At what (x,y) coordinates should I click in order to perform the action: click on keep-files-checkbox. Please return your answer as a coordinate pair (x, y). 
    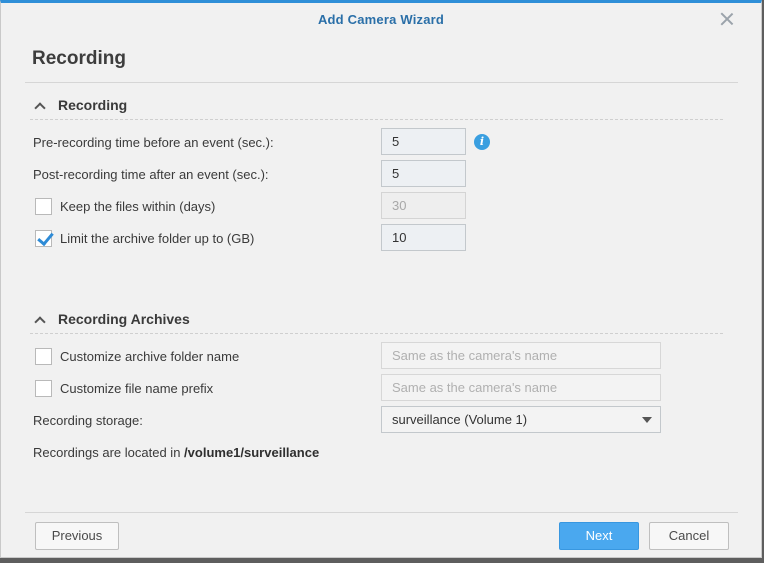
    Looking at the image, I should click on (43, 206).